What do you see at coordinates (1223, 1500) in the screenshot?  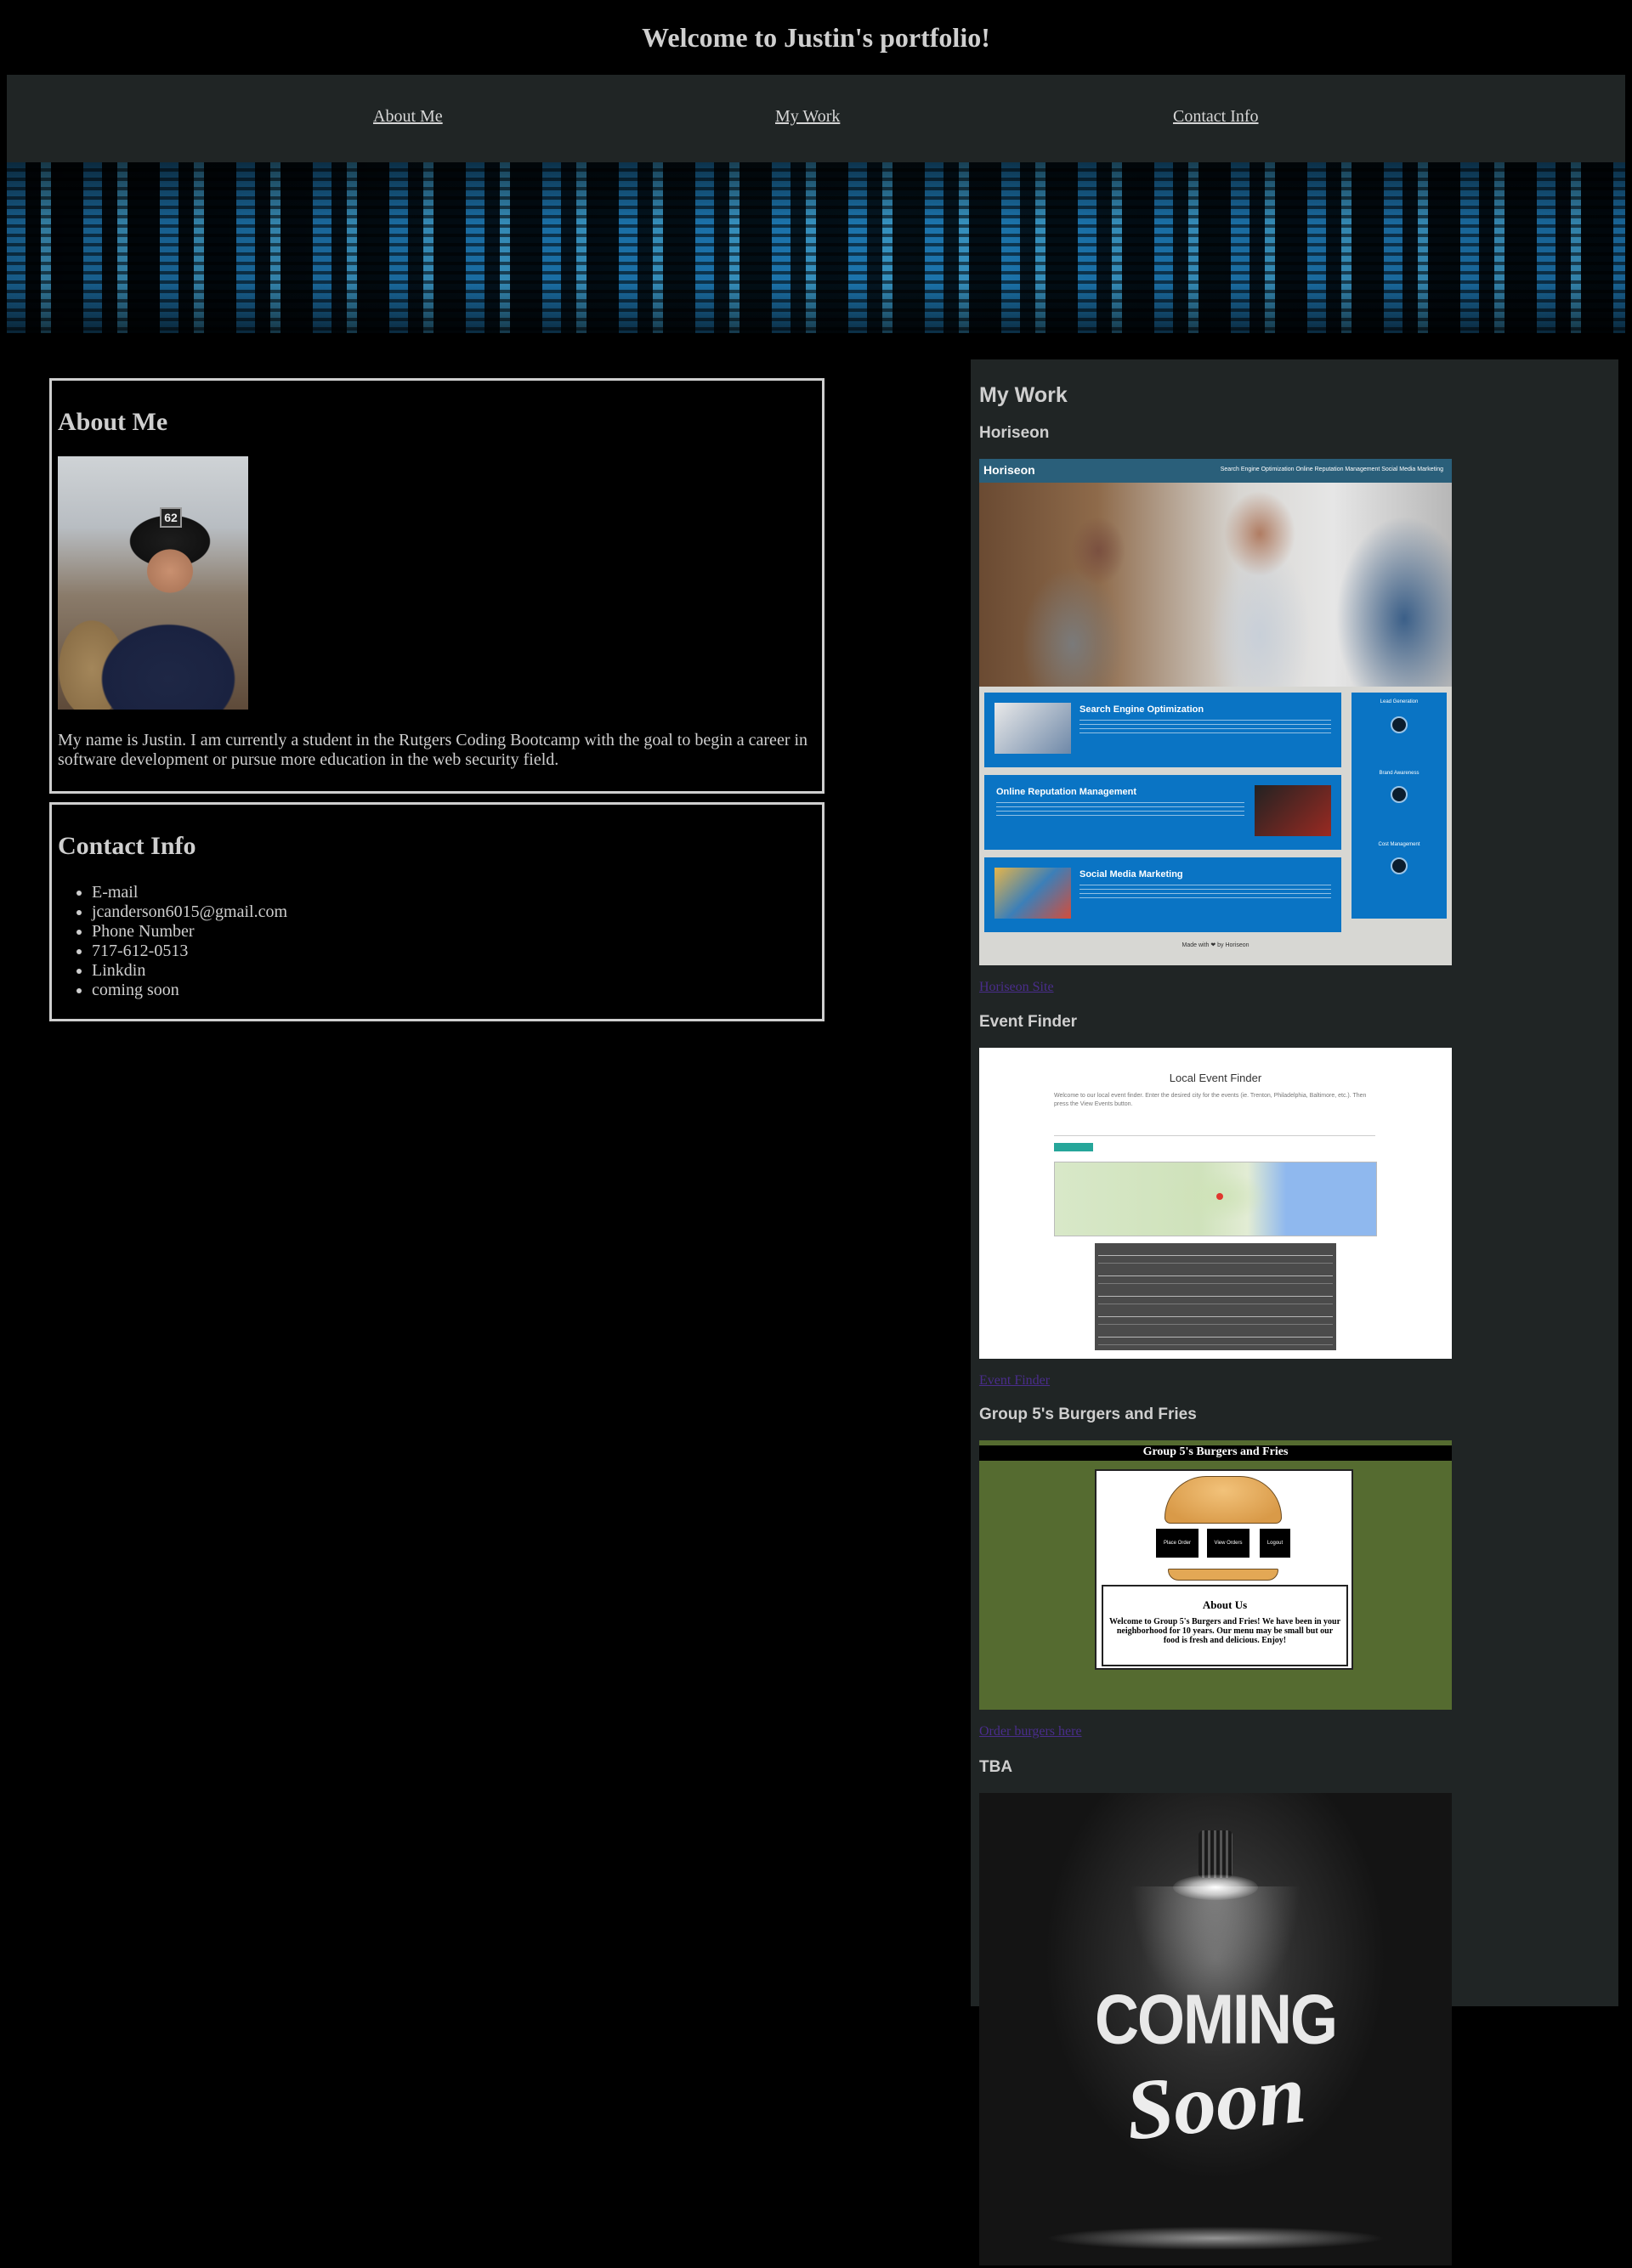 I see `burger-bun-icon` at bounding box center [1223, 1500].